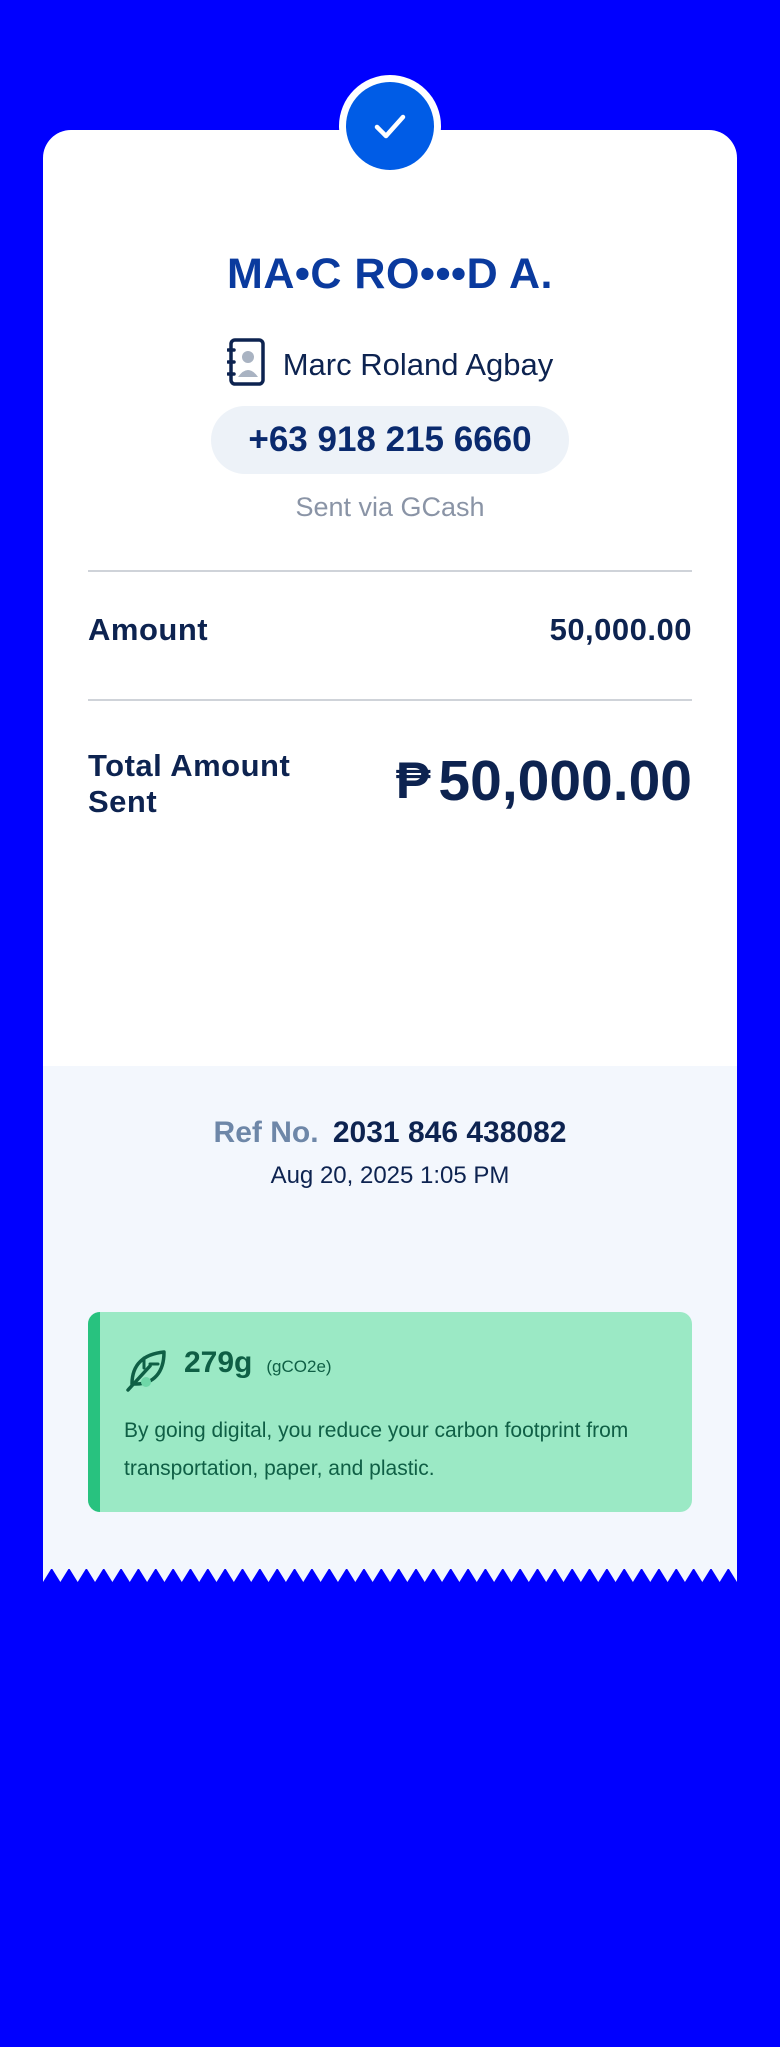 Image resolution: width=780 pixels, height=2047 pixels. I want to click on eco-header: 279g (gCO2e), so click(228, 1371).